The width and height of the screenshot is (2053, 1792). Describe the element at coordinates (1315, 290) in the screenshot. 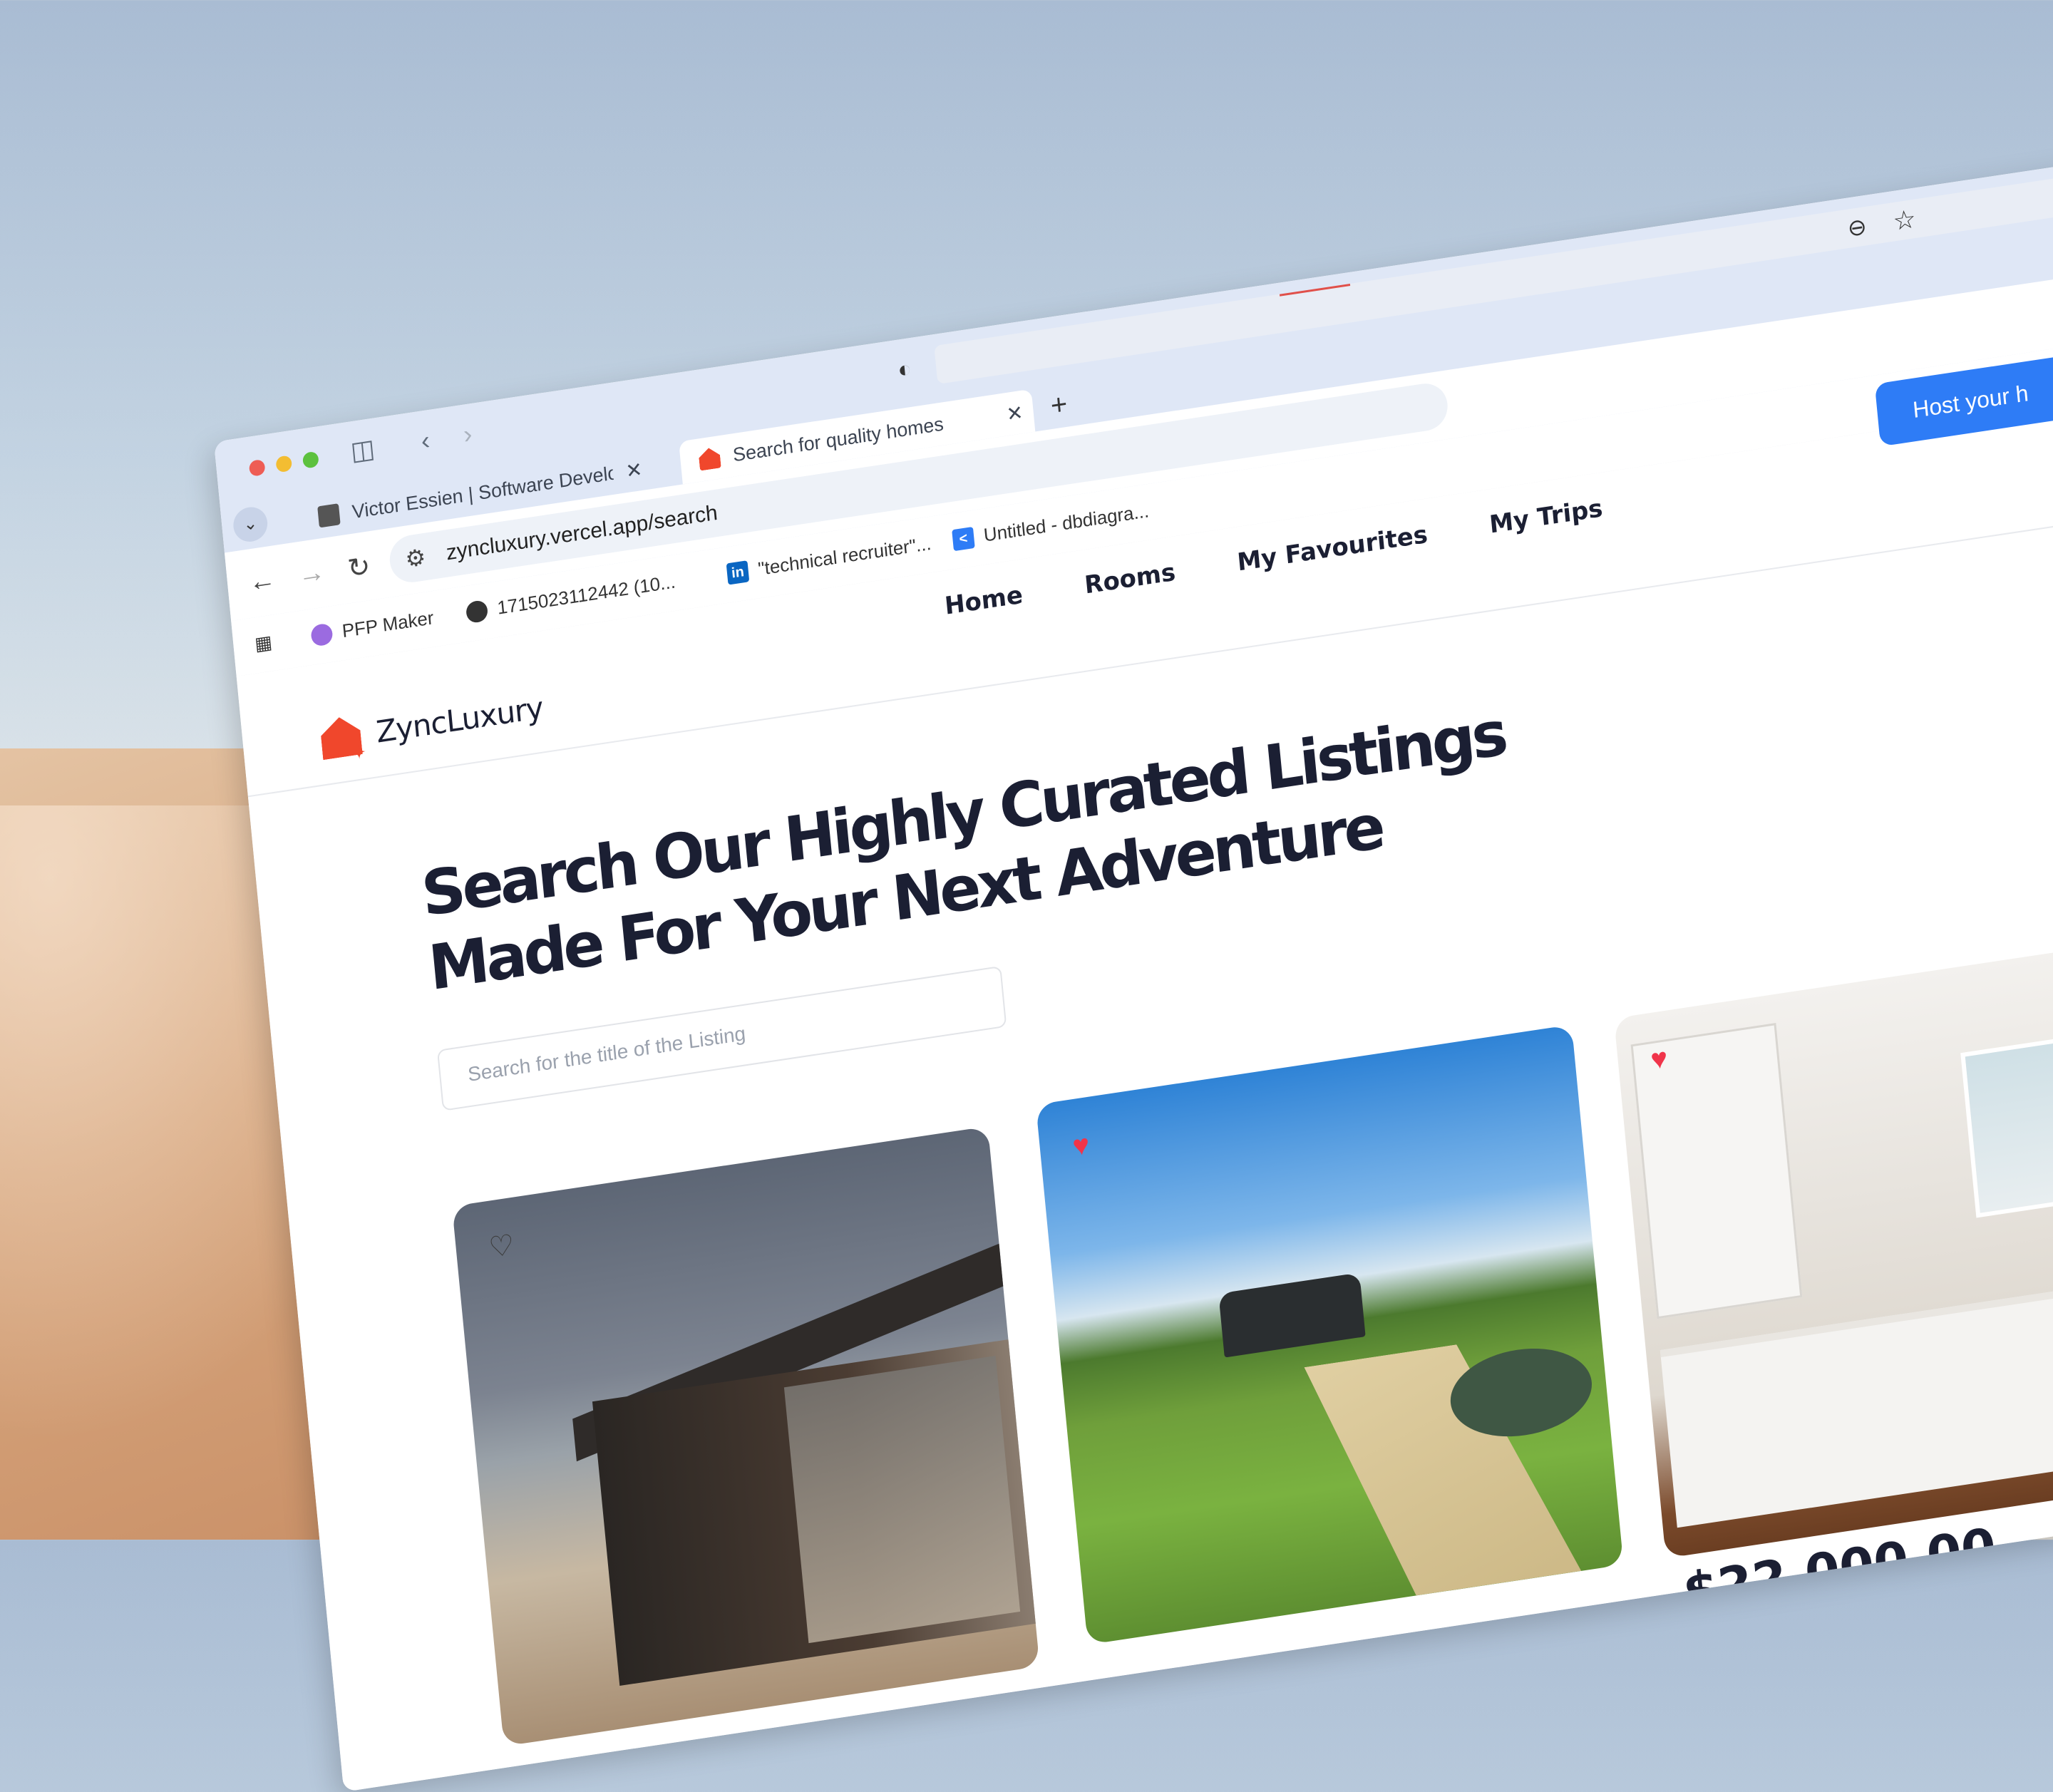

I see `loading-indicator` at that location.